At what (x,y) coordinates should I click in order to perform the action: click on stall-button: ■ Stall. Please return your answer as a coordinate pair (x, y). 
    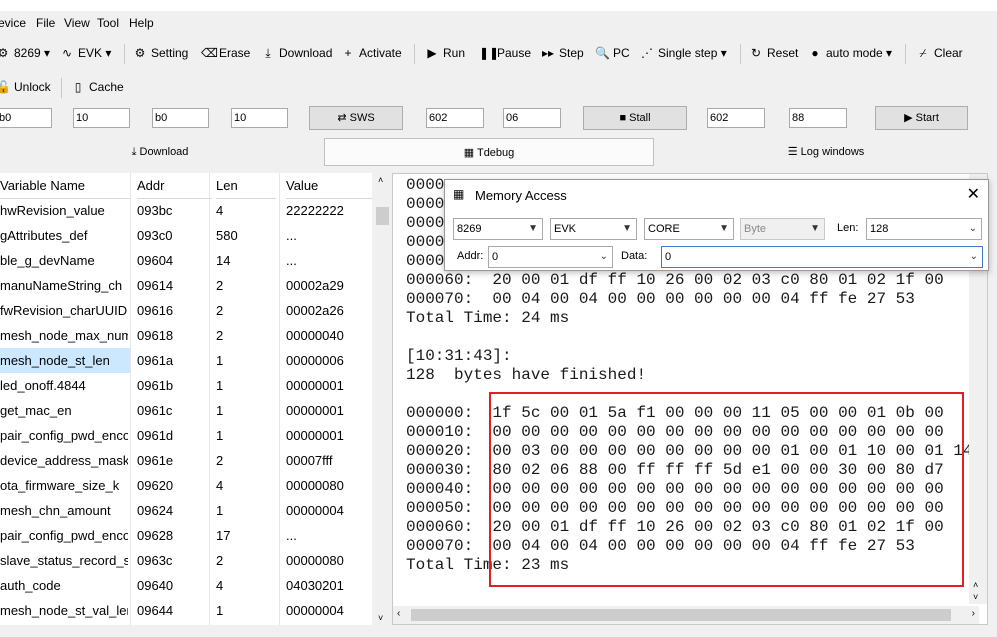
    Looking at the image, I should click on (635, 118).